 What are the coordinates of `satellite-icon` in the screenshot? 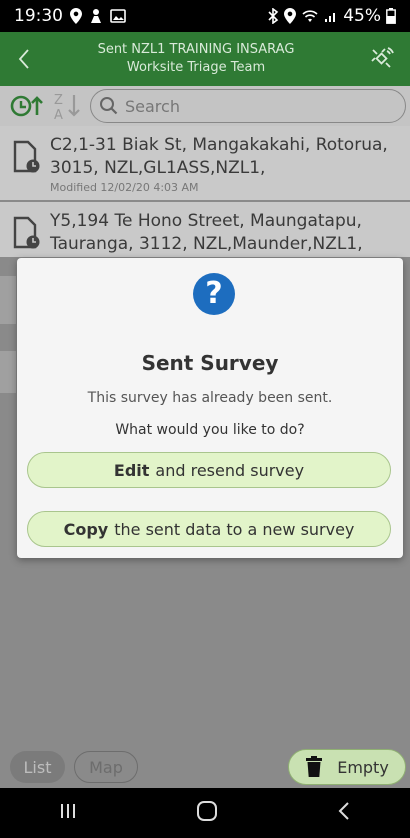 It's located at (382, 57).